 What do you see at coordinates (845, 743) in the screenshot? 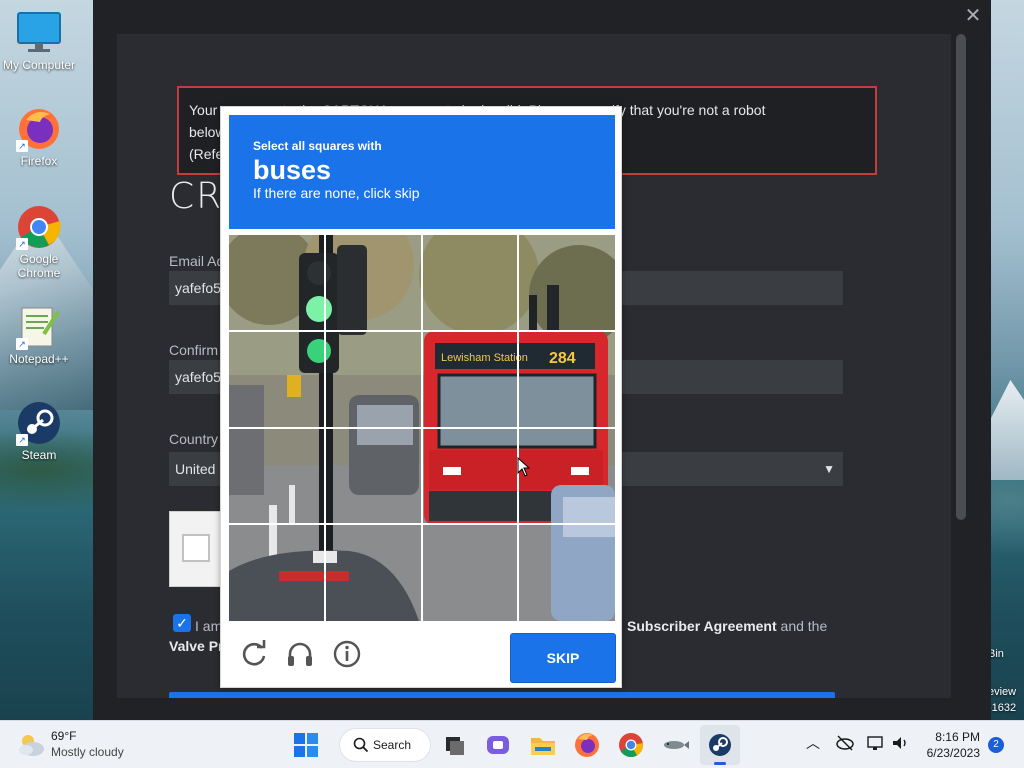
I see `onedrive-off-icon` at bounding box center [845, 743].